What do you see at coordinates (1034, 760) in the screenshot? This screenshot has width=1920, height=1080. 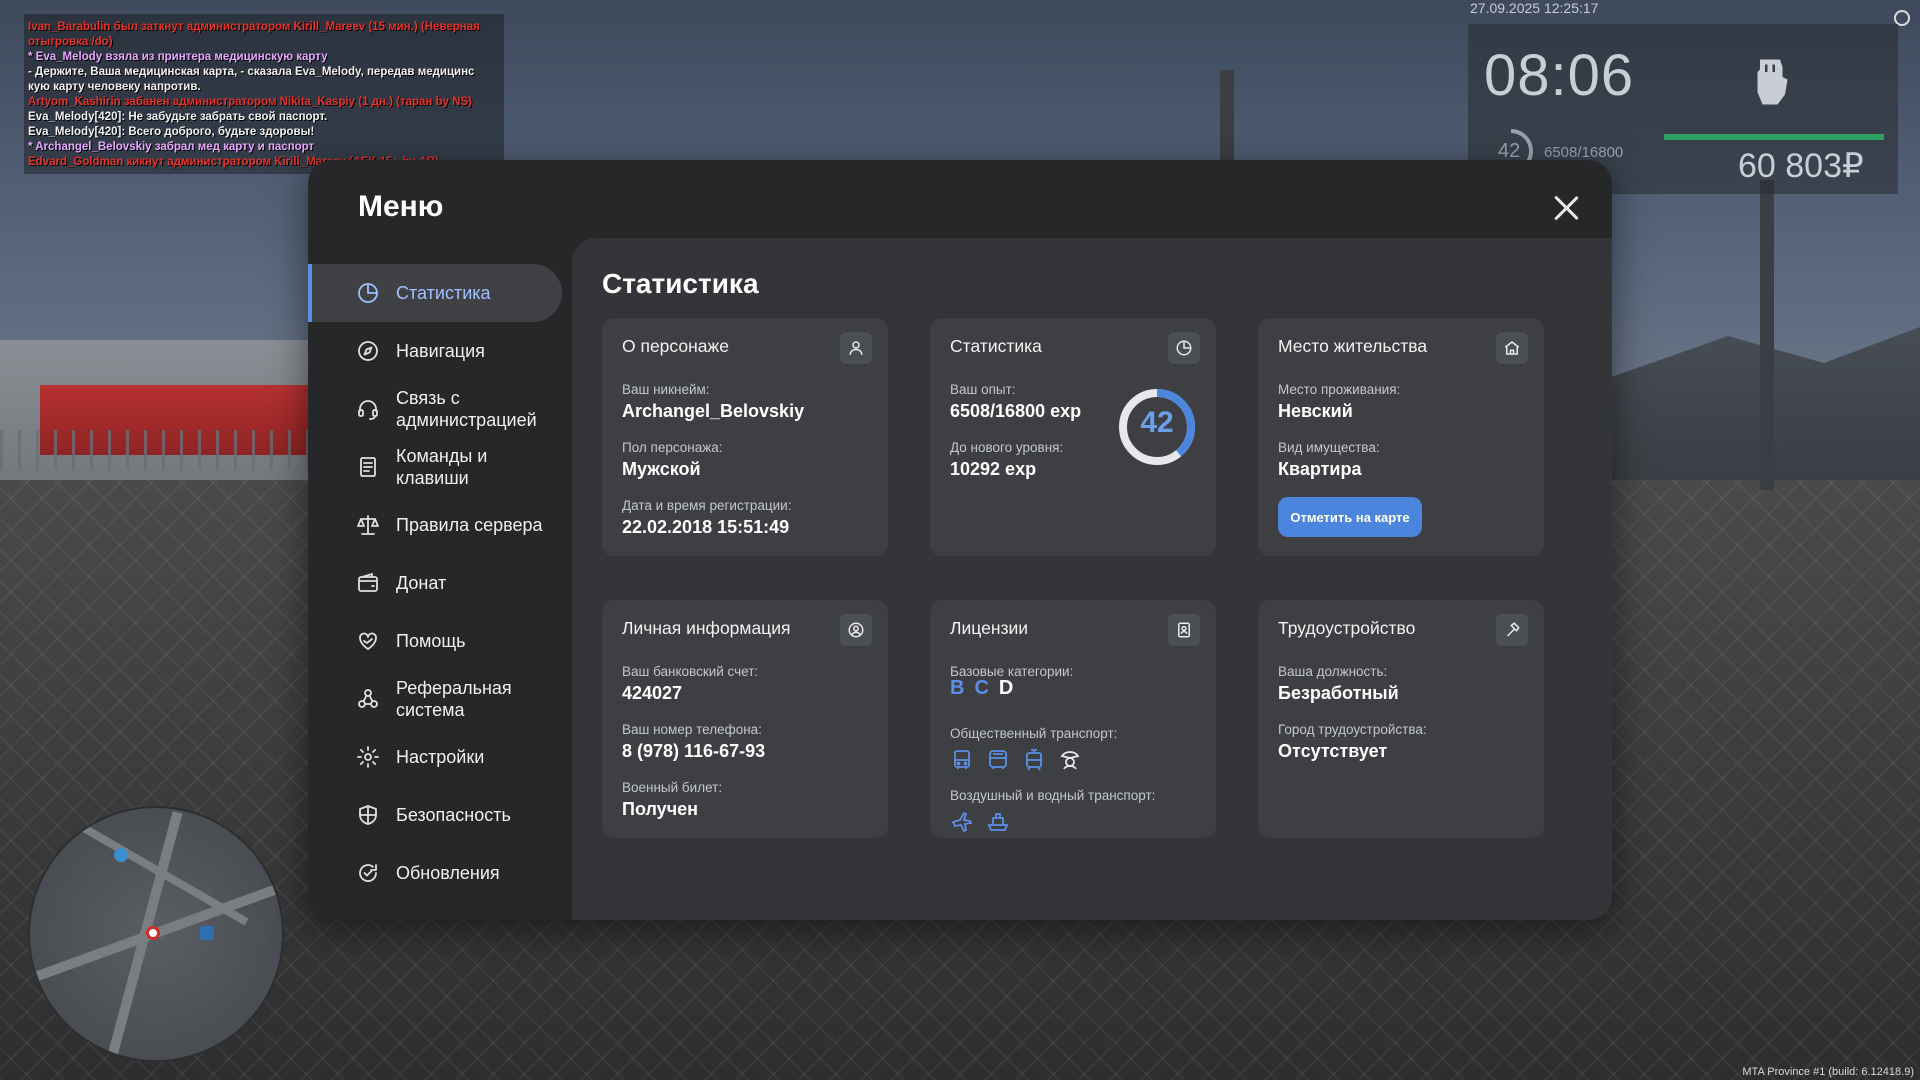 I see `tram-icon` at bounding box center [1034, 760].